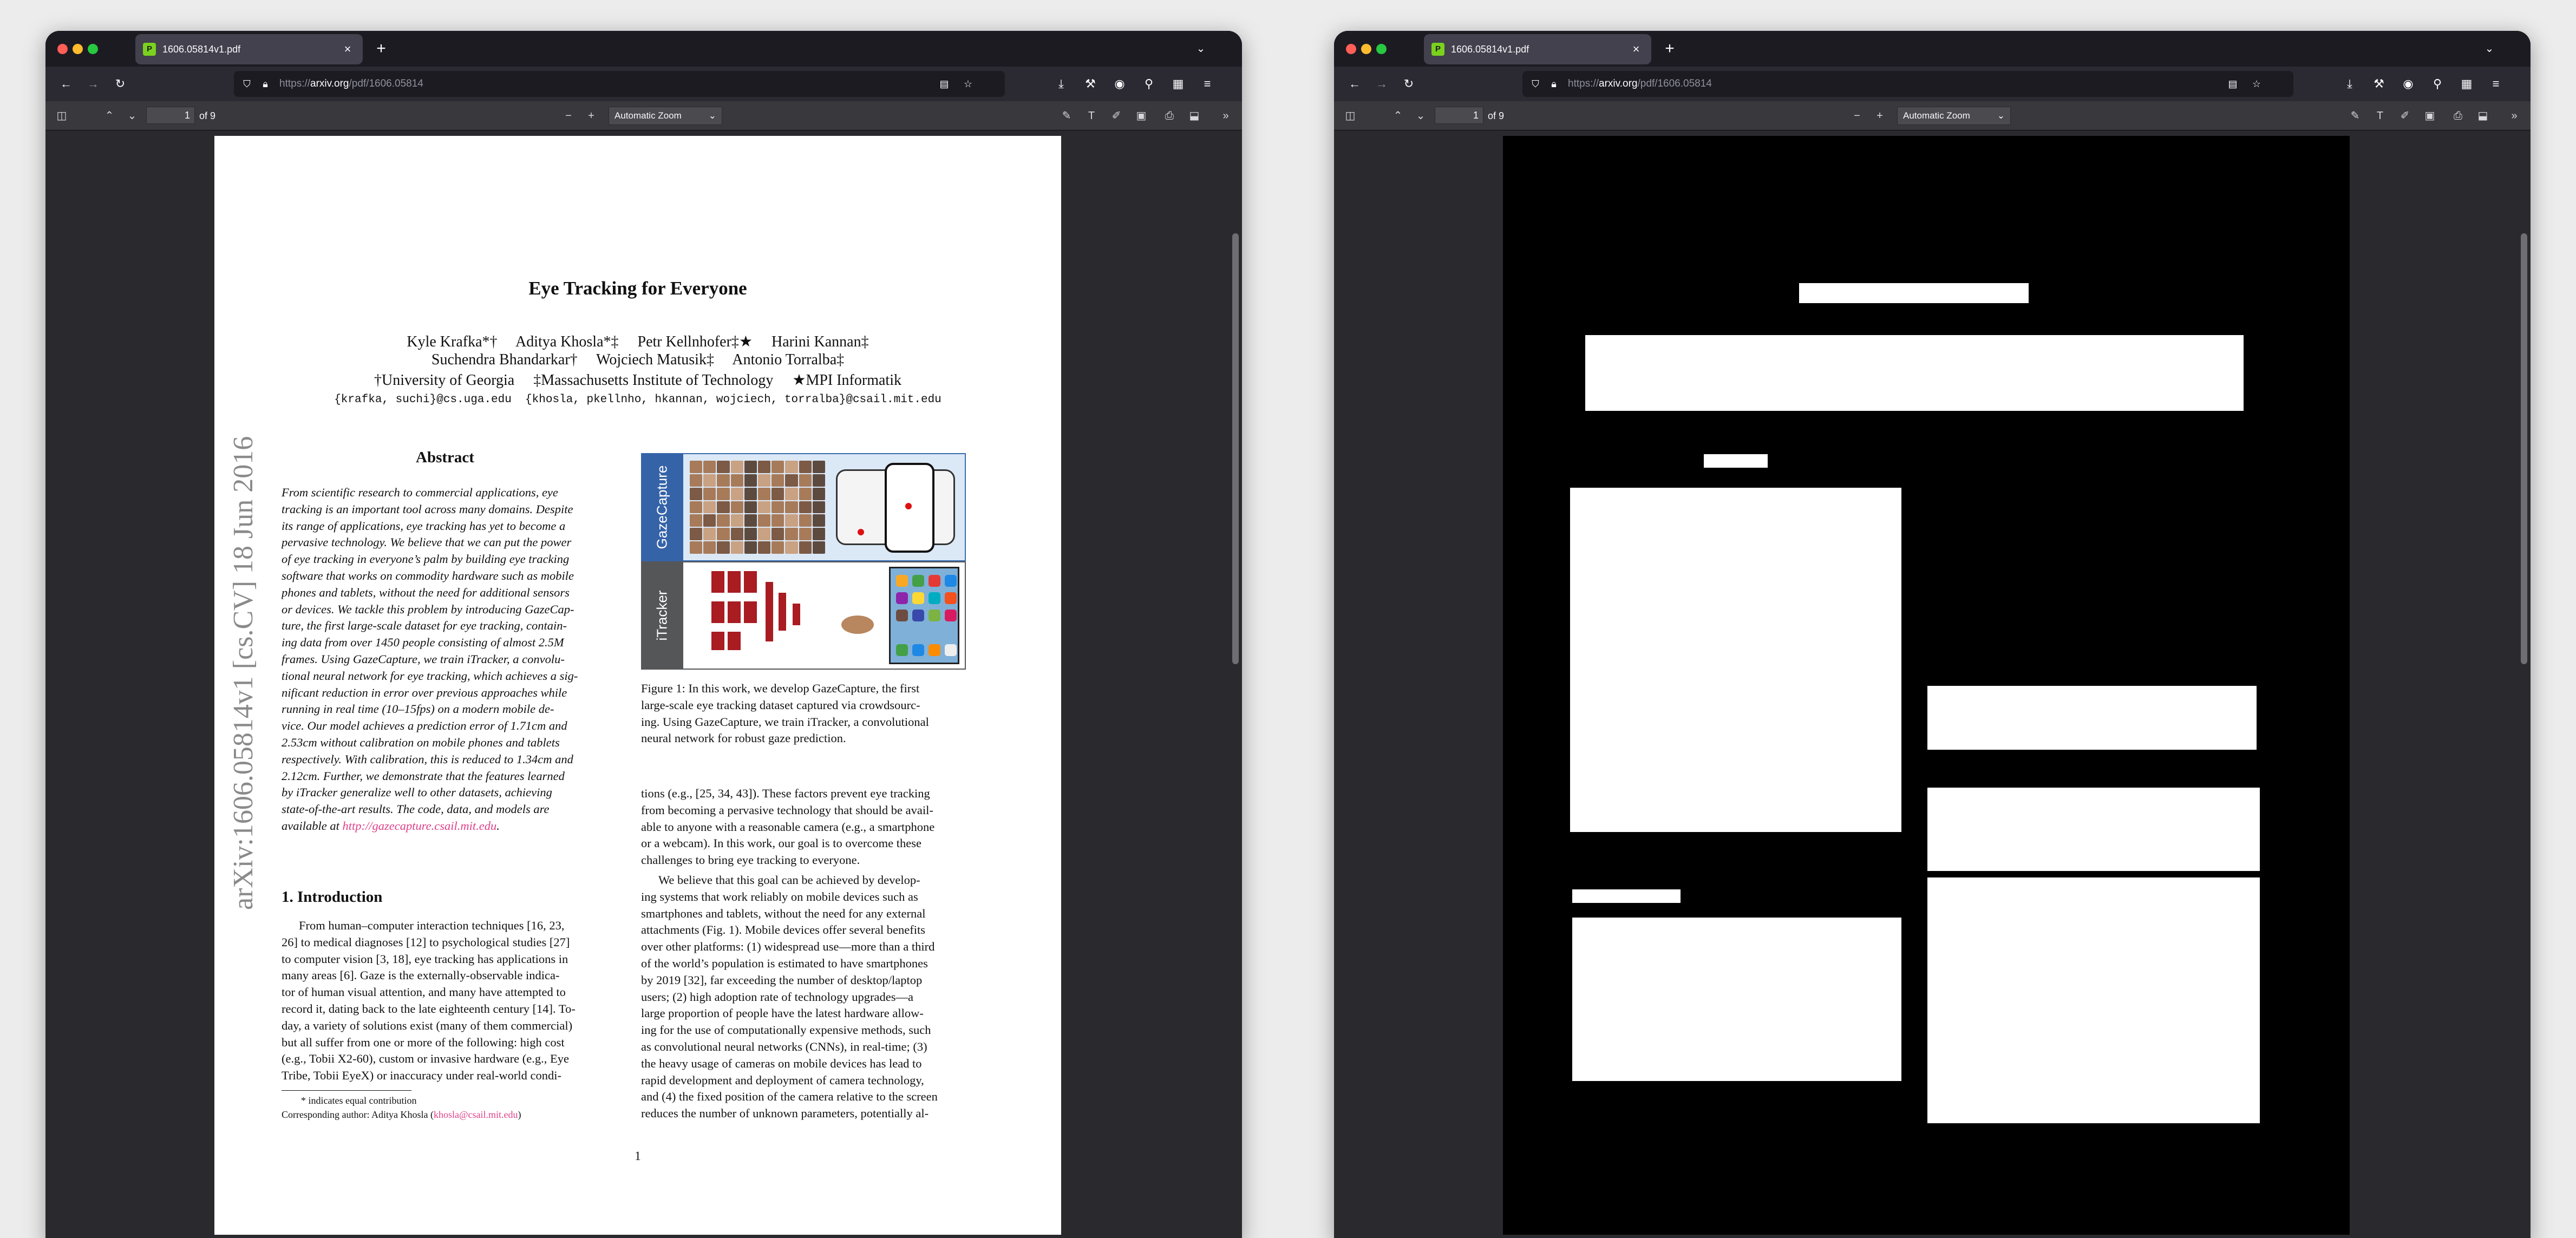 The width and height of the screenshot is (2576, 1238). I want to click on zoom-select-value: Automatic Zoom, so click(648, 115).